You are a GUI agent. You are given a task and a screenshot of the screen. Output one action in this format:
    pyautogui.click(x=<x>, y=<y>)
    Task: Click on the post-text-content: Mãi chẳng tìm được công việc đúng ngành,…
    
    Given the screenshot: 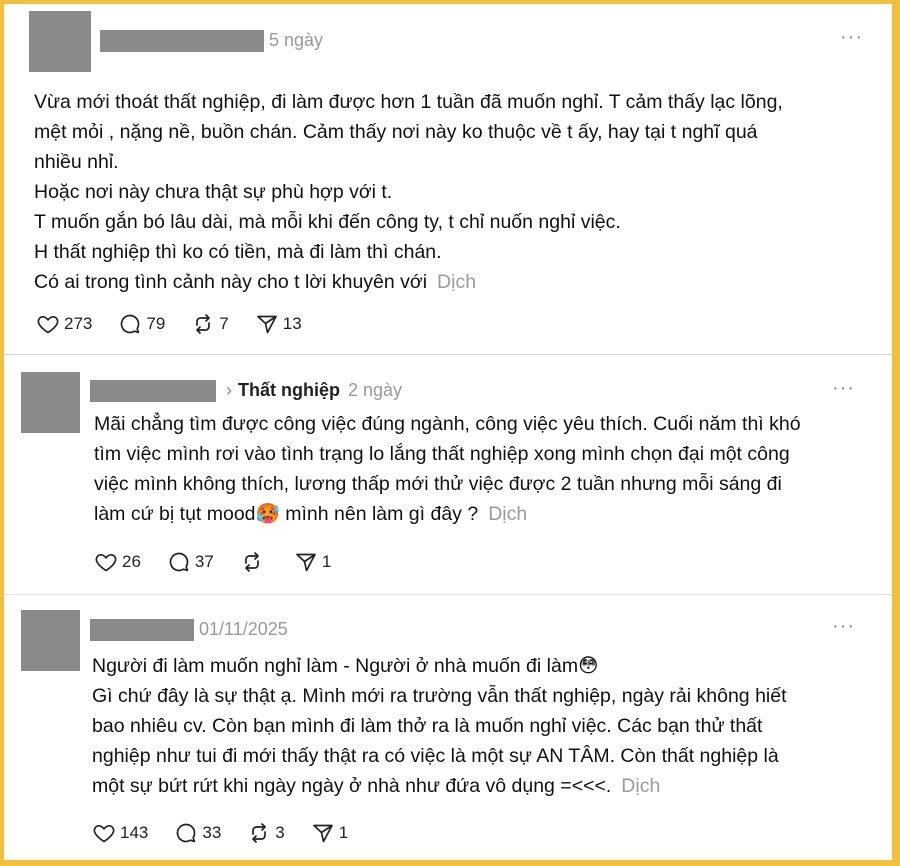 What is the action you would take?
    pyautogui.click(x=447, y=469)
    